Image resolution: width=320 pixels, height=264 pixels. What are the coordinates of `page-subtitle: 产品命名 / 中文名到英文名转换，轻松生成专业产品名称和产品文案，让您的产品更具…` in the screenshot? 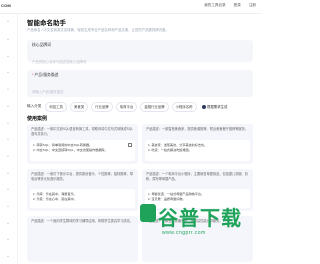 It's located at (98, 30).